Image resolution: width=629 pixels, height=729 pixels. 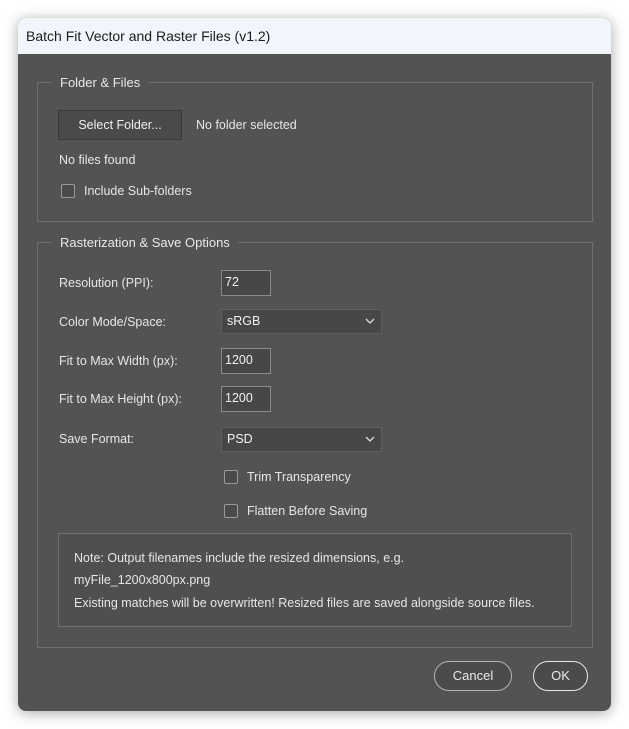 I want to click on save-format-label: Save Format:, so click(x=97, y=439).